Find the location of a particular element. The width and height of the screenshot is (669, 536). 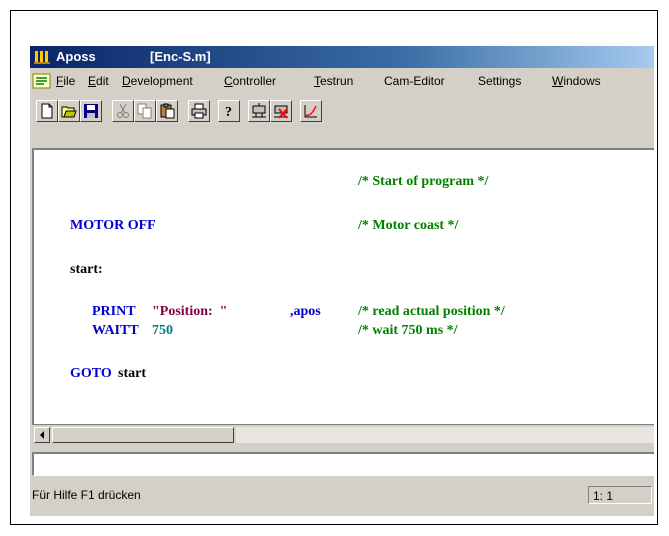

new-button is located at coordinates (47, 111).